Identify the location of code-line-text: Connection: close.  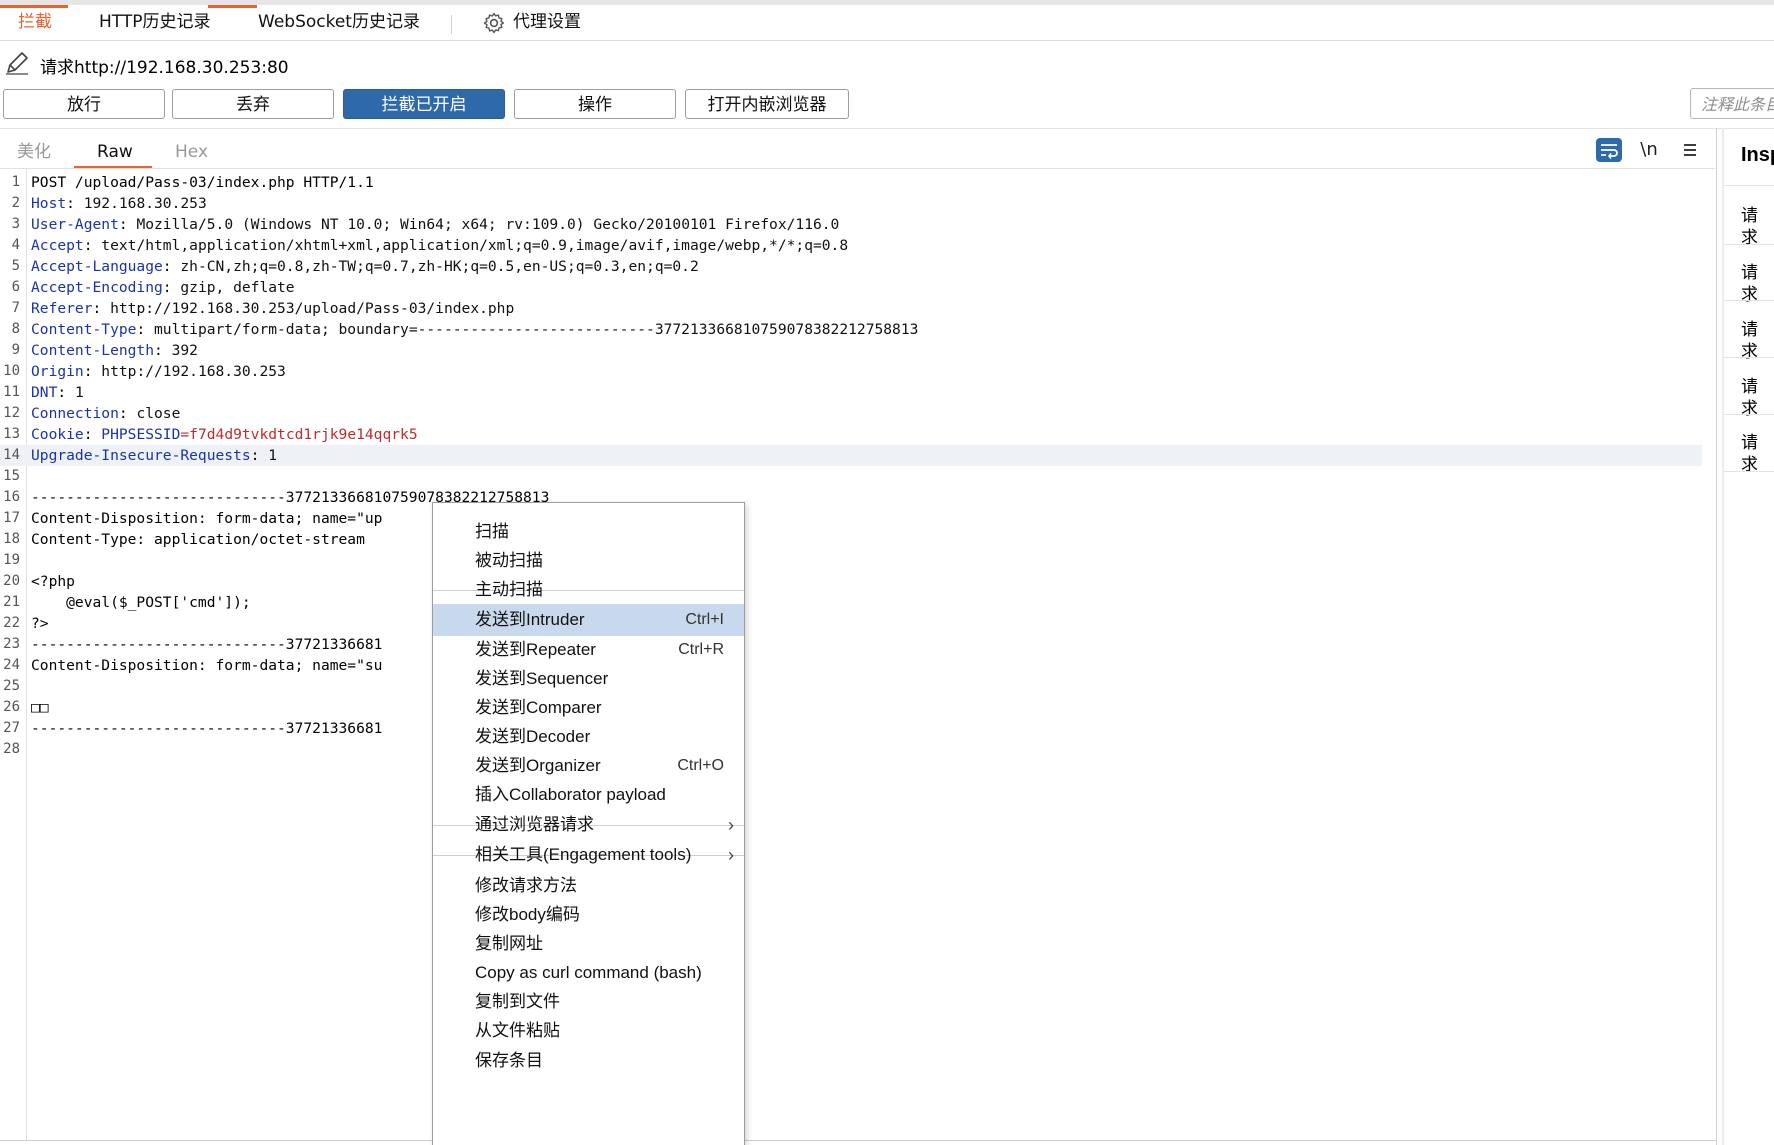
(106, 413).